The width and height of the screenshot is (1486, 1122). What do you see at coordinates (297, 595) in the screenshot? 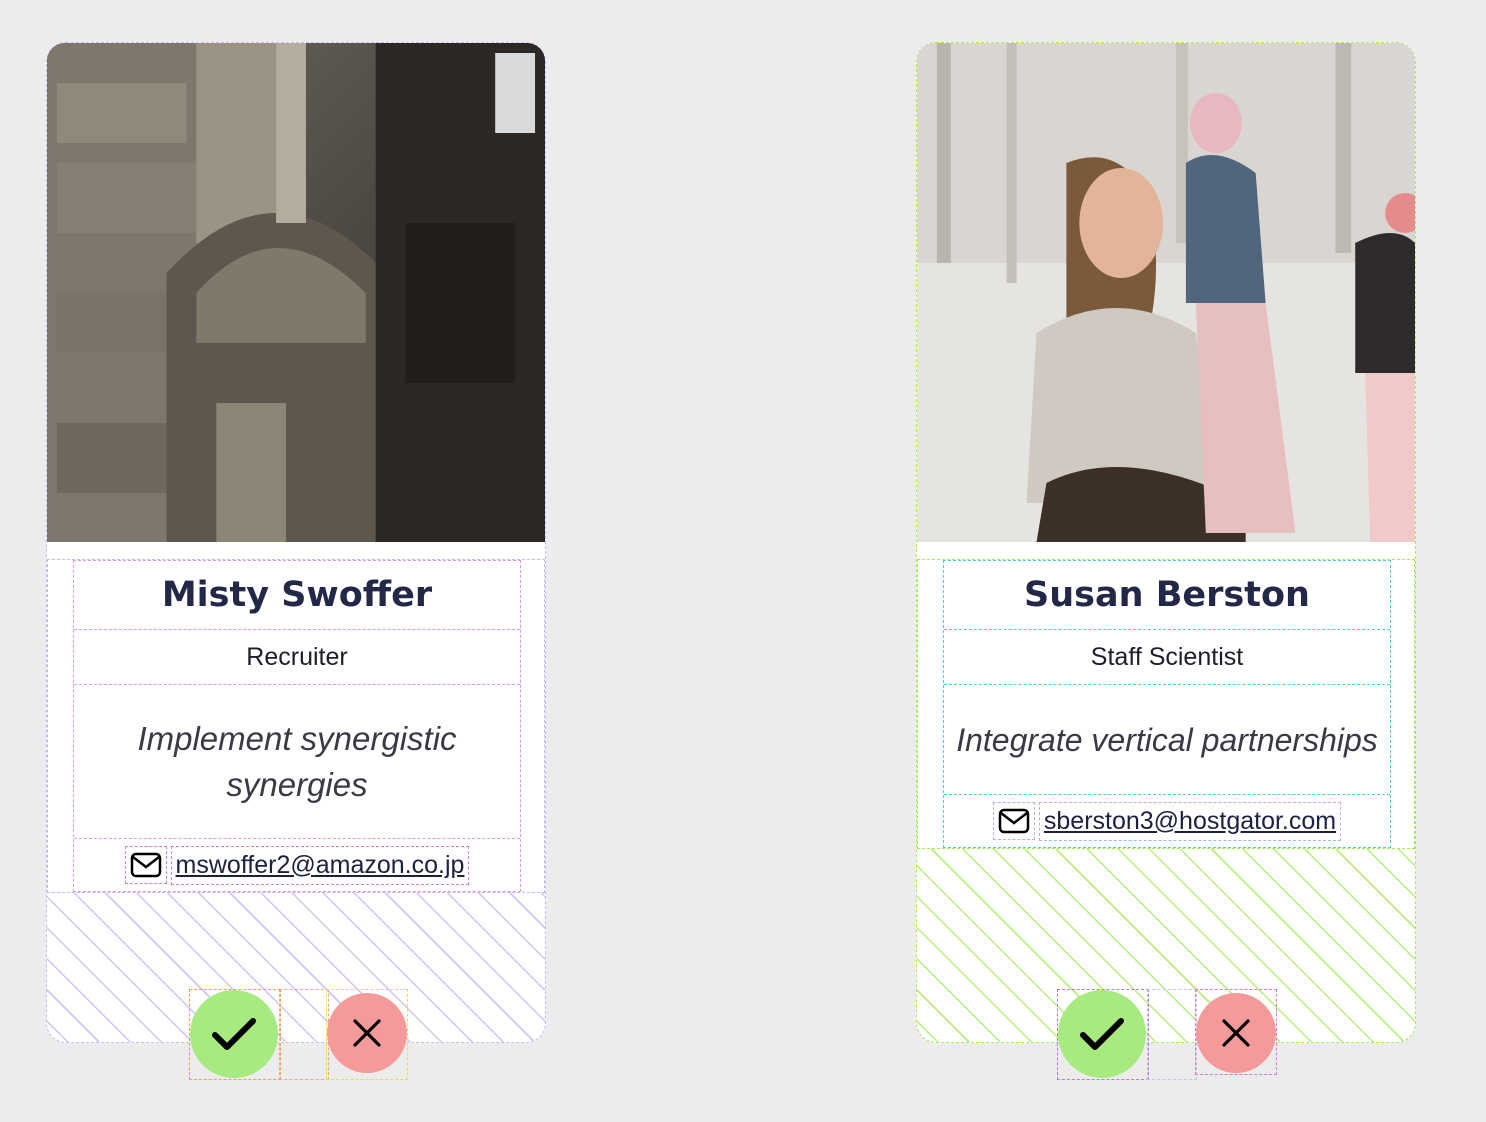
I see `profile-name: Misty Swoffer` at bounding box center [297, 595].